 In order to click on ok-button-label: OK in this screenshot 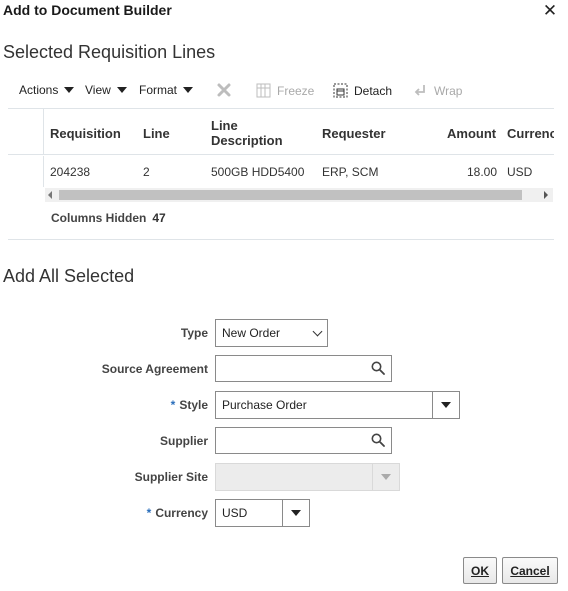, I will do `click(480, 570)`.